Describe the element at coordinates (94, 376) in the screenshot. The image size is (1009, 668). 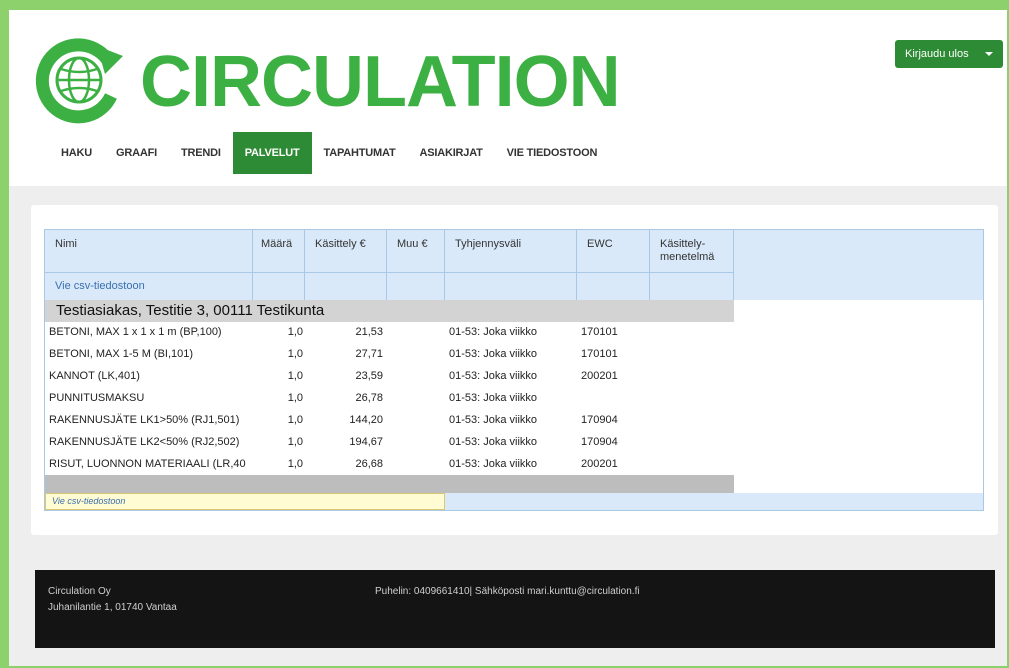
I see `cell-name: KANNOT (LK,401)` at that location.